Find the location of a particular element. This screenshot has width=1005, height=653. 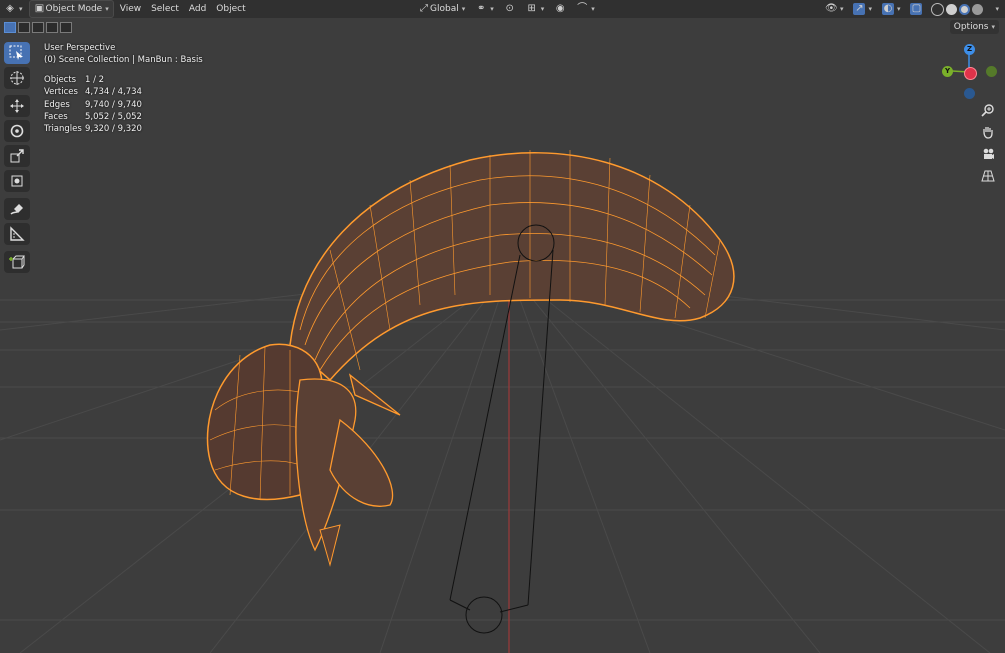

stat-row: Faces 5,052 / 5,052 is located at coordinates (123, 117).